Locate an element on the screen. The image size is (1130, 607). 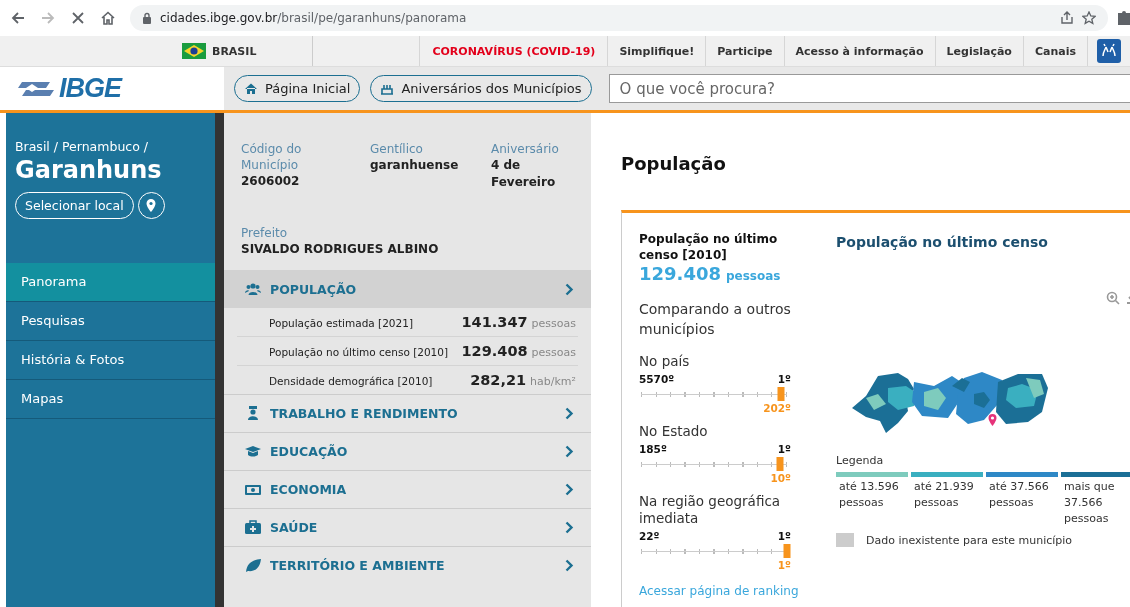
legend-label: até 21.939 pessoas is located at coordinates (944, 495).